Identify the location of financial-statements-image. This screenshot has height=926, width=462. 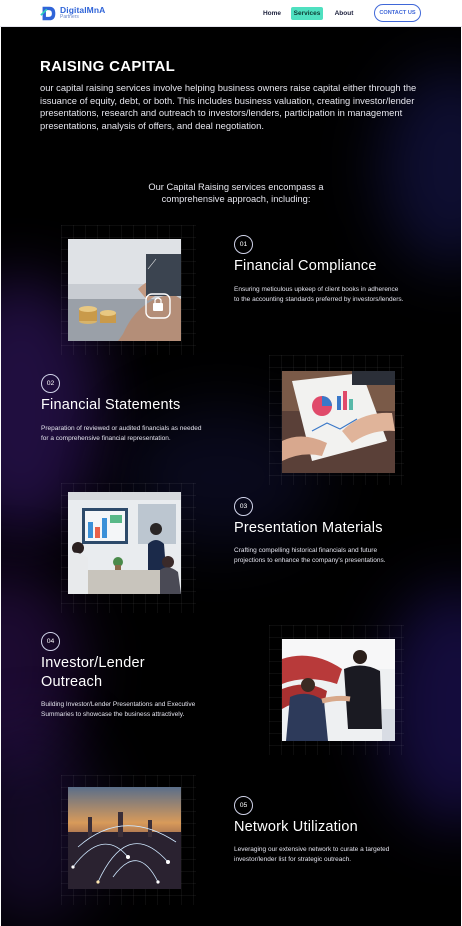
(338, 422).